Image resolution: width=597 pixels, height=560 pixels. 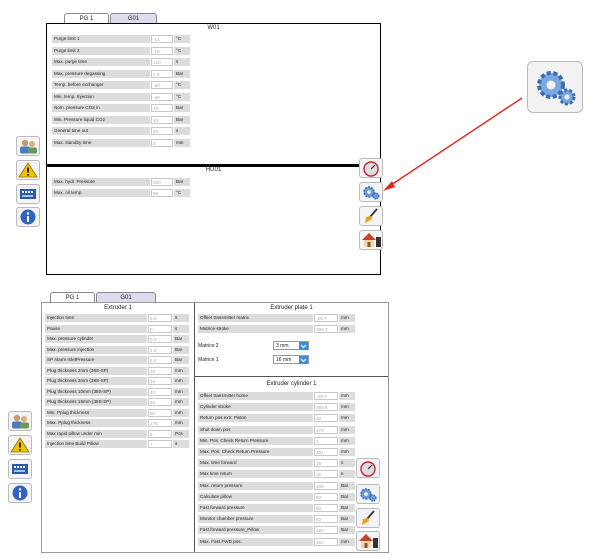 What do you see at coordinates (160, 349) in the screenshot?
I see `param-value-input: 4.0` at bounding box center [160, 349].